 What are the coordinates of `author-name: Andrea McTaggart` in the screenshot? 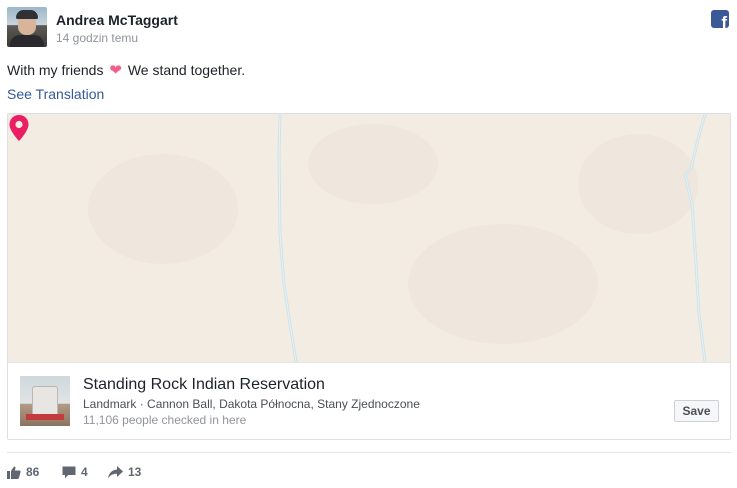 It's located at (117, 20).